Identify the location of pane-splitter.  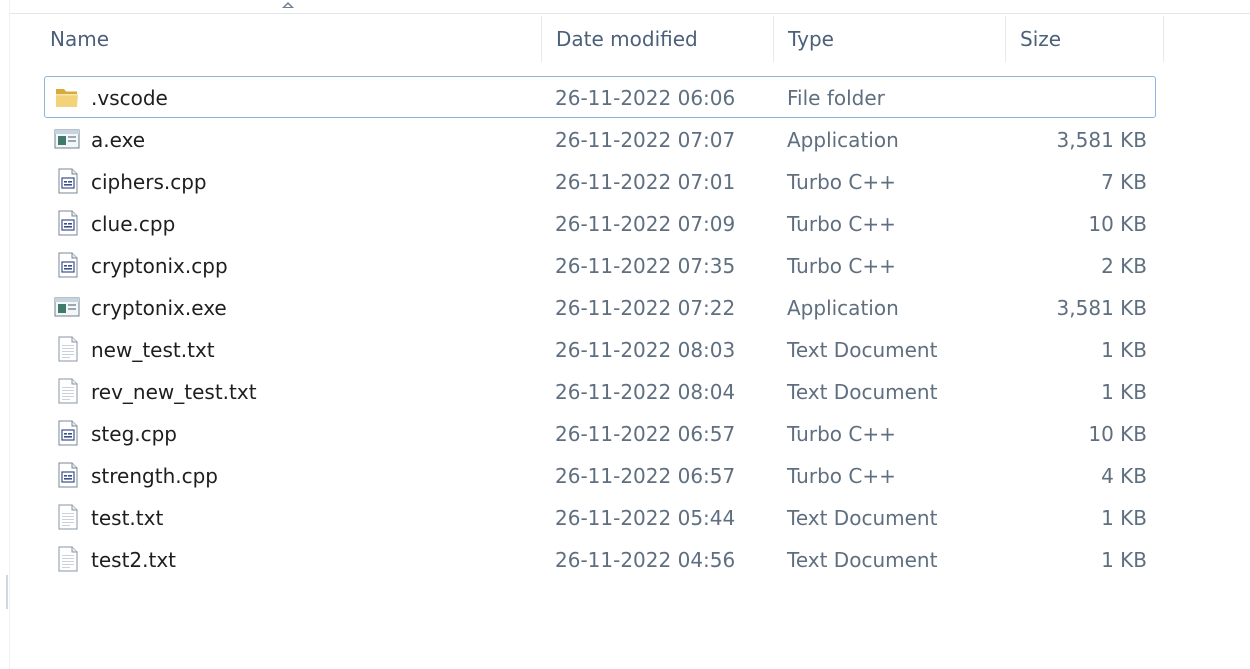
(7, 592).